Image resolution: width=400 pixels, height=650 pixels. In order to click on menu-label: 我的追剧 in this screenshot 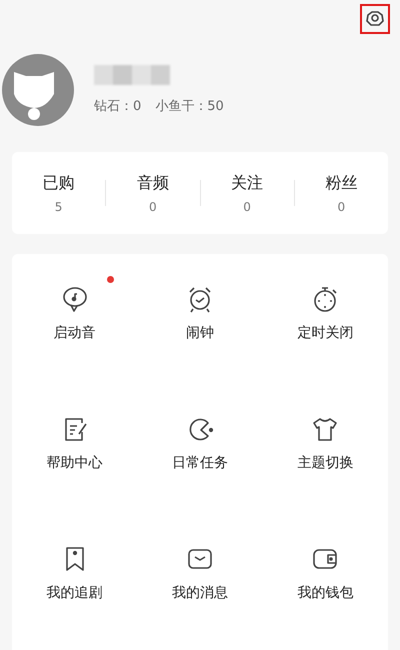, I will do `click(74, 593)`.